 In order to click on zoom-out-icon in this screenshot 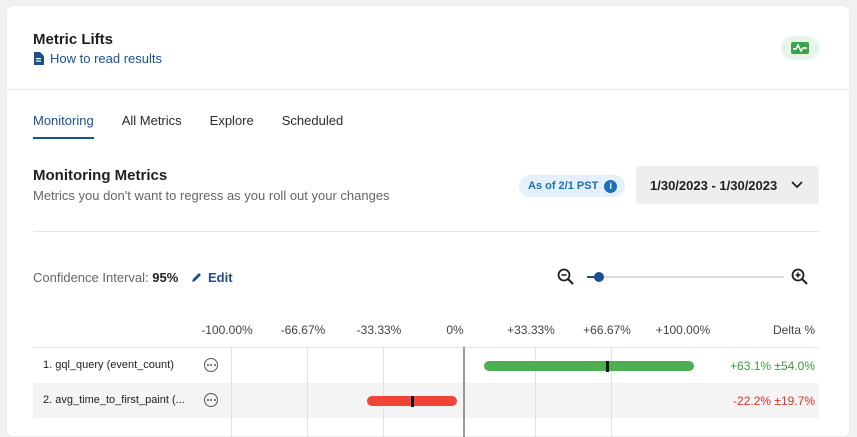, I will do `click(566, 277)`.